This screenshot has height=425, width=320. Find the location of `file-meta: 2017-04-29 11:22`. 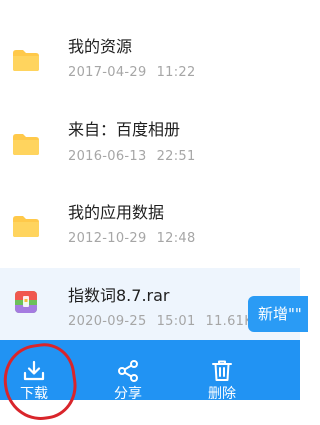

file-meta: 2017-04-29 11:22 is located at coordinates (132, 73).